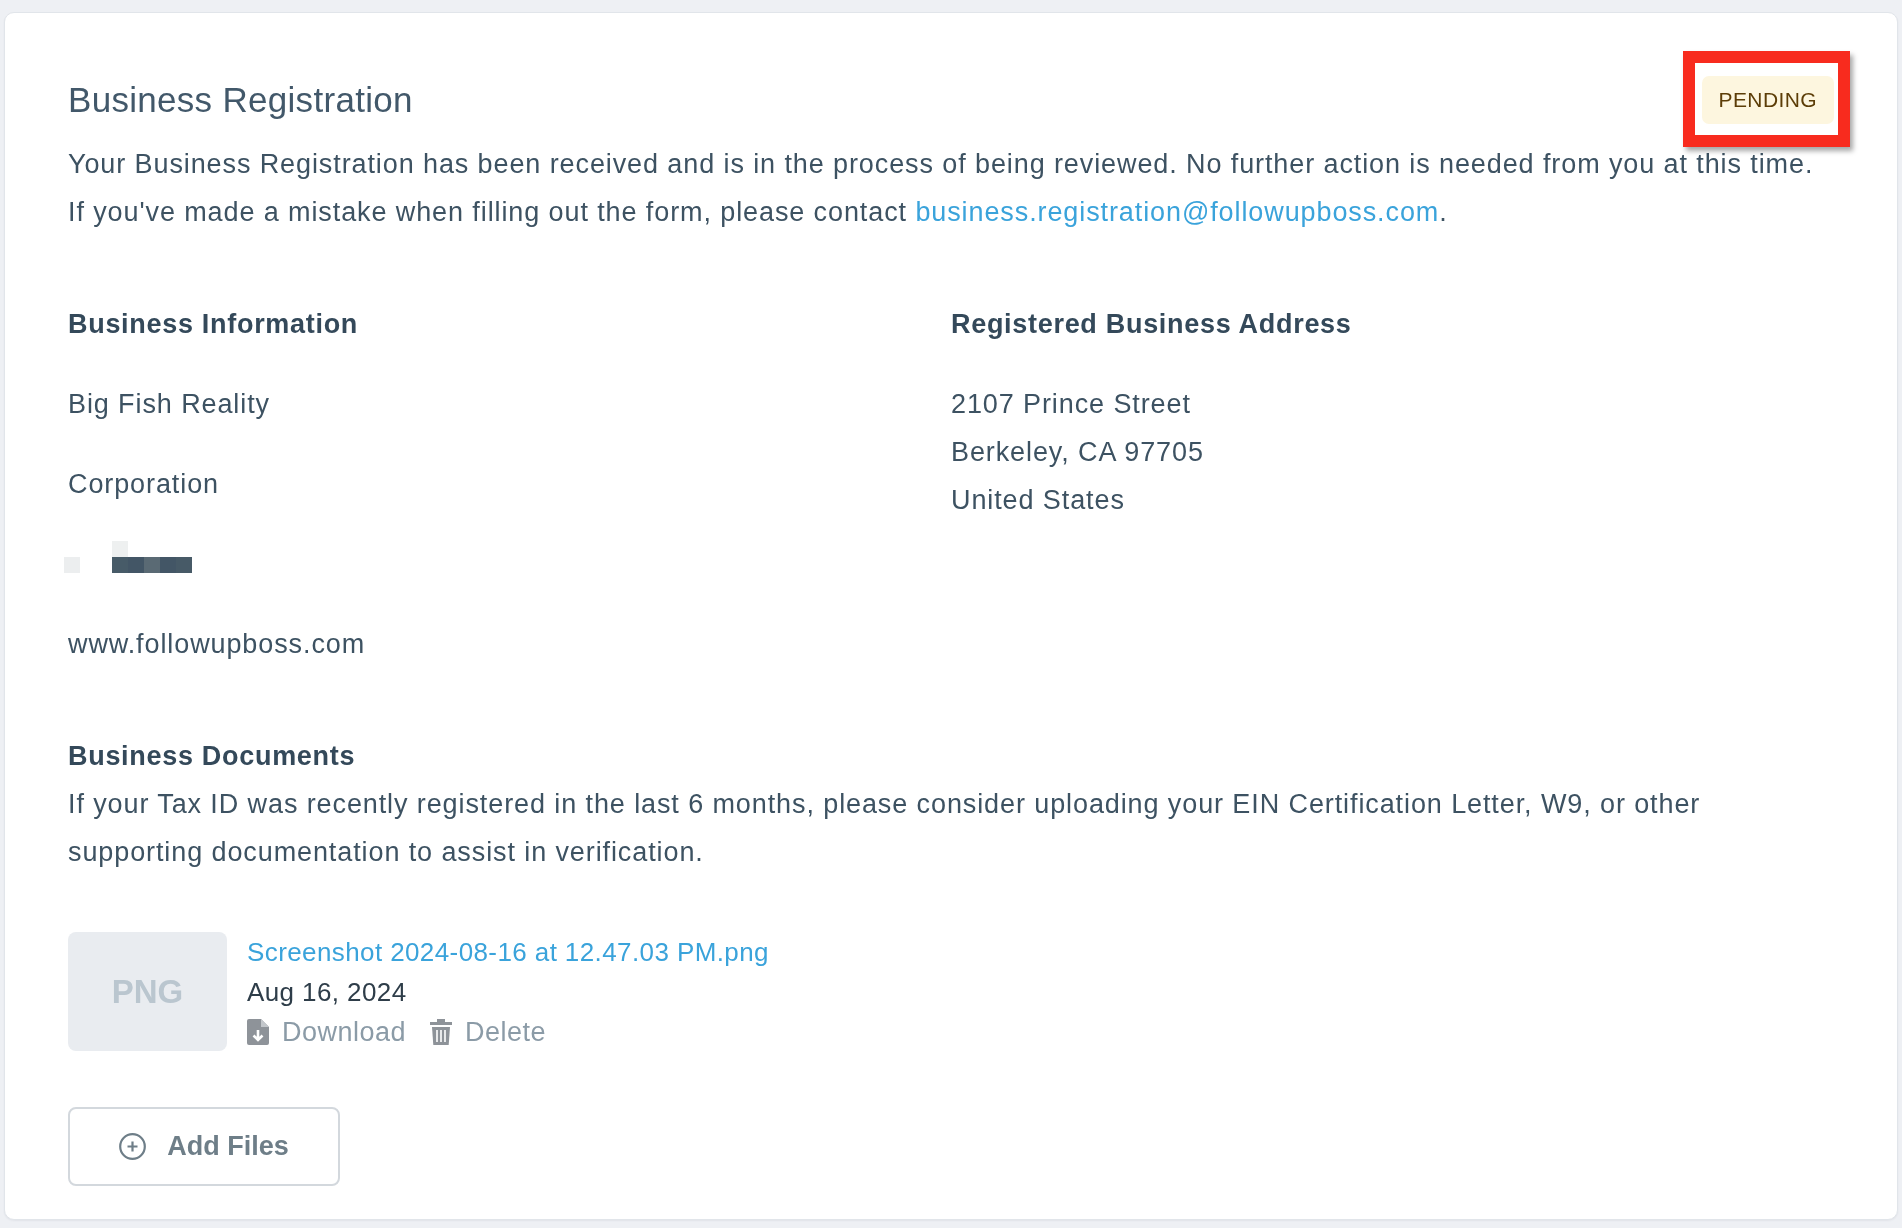  Describe the element at coordinates (508, 952) in the screenshot. I see `file-link: Screenshot 2024-08-16 at 12.47.03 PM.png` at that location.